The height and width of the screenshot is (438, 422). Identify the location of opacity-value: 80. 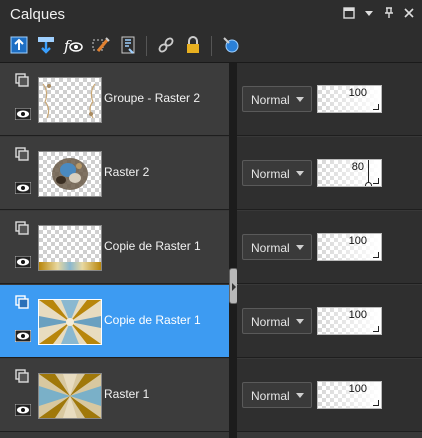
(357, 167).